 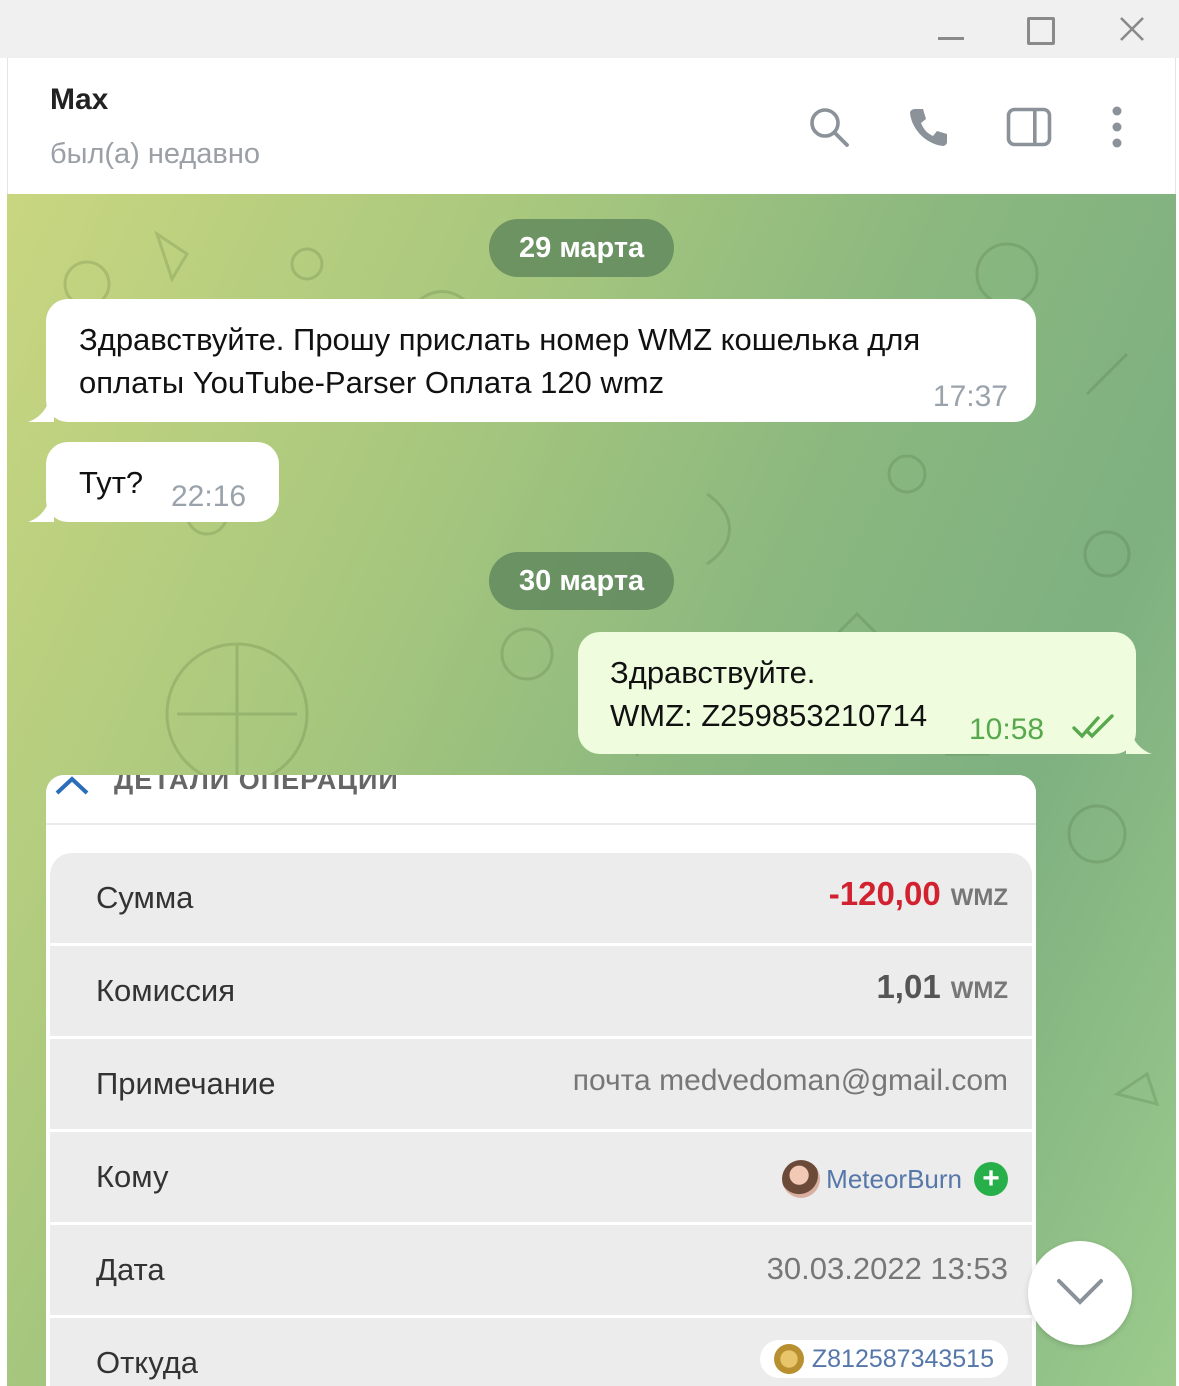 I want to click on close-icon, so click(x=1131, y=29).